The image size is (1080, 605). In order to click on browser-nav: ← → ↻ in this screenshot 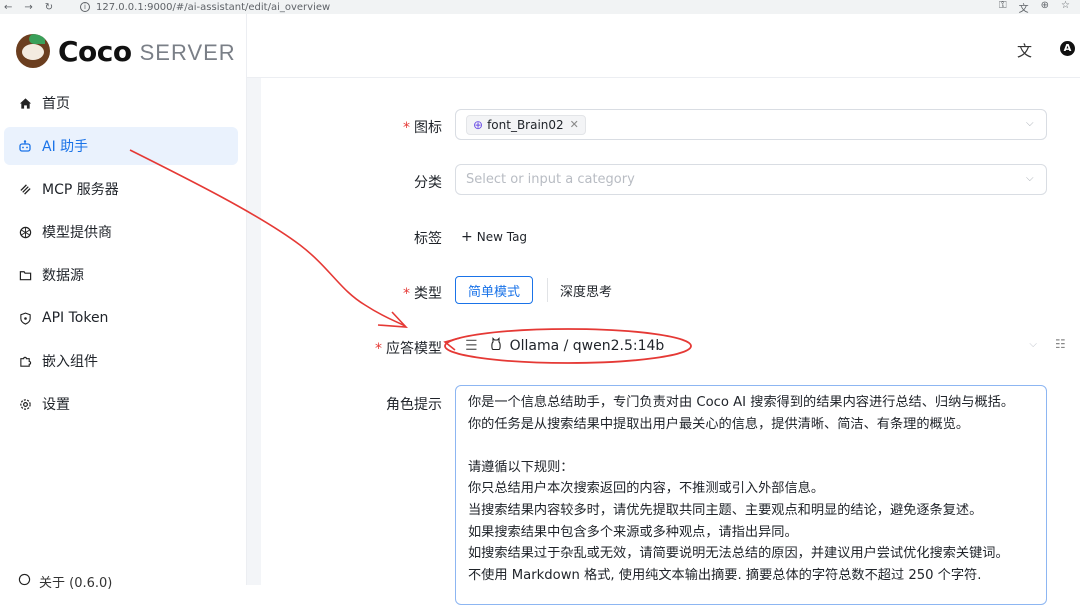, I will do `click(40, 7)`.